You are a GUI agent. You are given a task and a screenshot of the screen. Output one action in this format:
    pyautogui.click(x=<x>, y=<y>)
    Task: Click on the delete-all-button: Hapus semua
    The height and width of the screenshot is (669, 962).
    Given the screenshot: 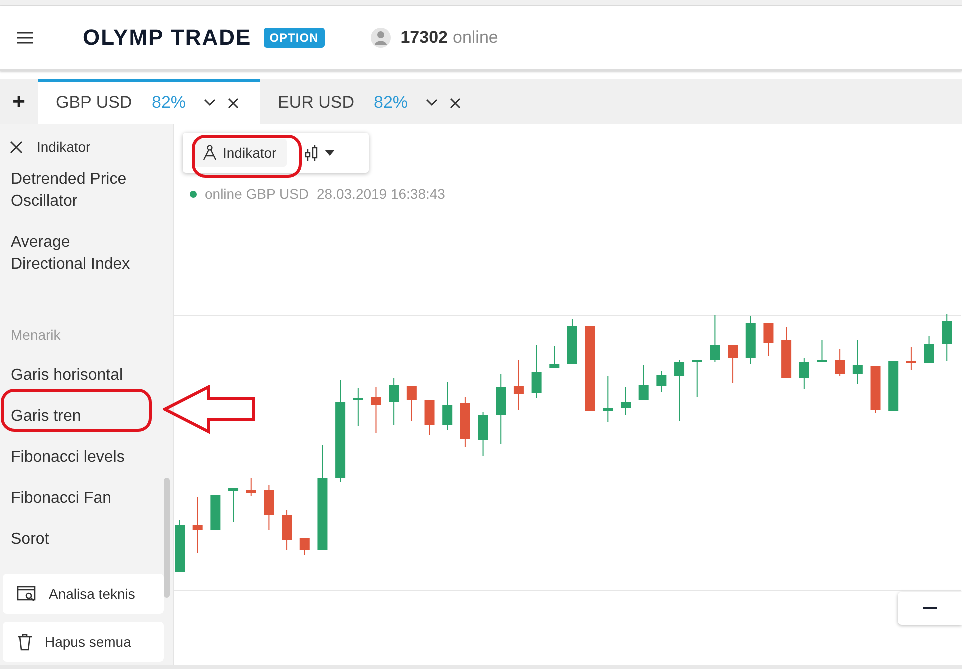 What is the action you would take?
    pyautogui.click(x=83, y=642)
    